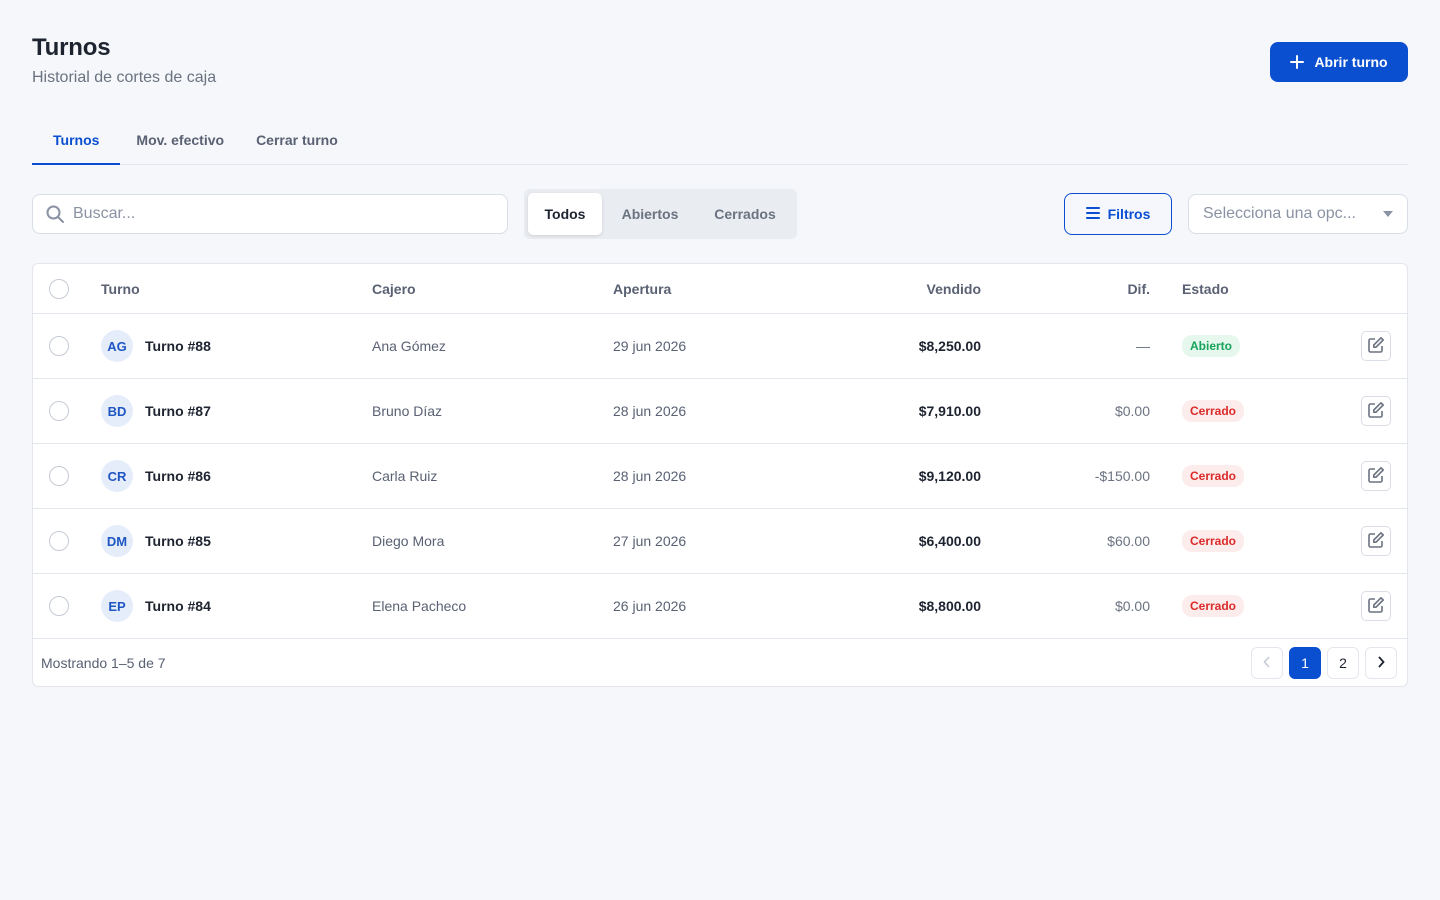 The width and height of the screenshot is (1440, 900). I want to click on open-shift-label: Abrir turno, so click(1351, 62).